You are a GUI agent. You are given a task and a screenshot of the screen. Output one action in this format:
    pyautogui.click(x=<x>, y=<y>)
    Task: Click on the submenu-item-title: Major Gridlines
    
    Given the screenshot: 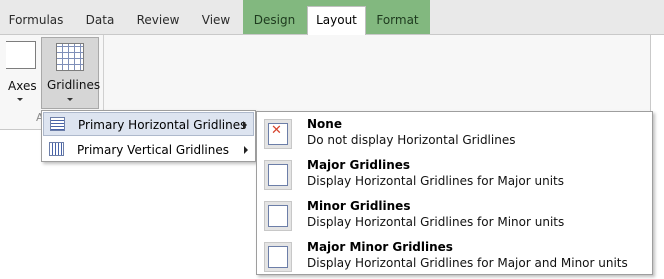 What is the action you would take?
    pyautogui.click(x=359, y=165)
    